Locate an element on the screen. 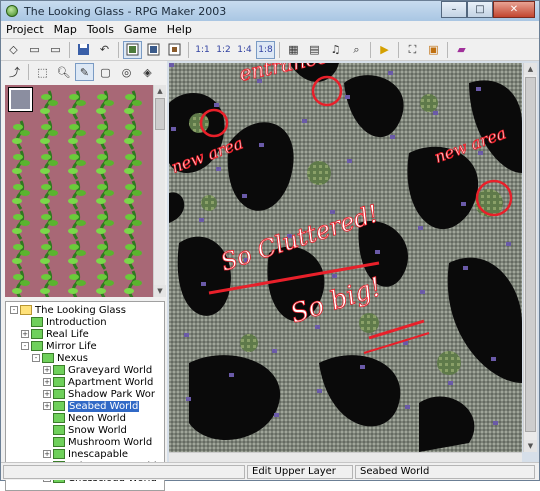 This screenshot has height=491, width=540. zoom-1-2-icon: 1:2 is located at coordinates (223, 50).